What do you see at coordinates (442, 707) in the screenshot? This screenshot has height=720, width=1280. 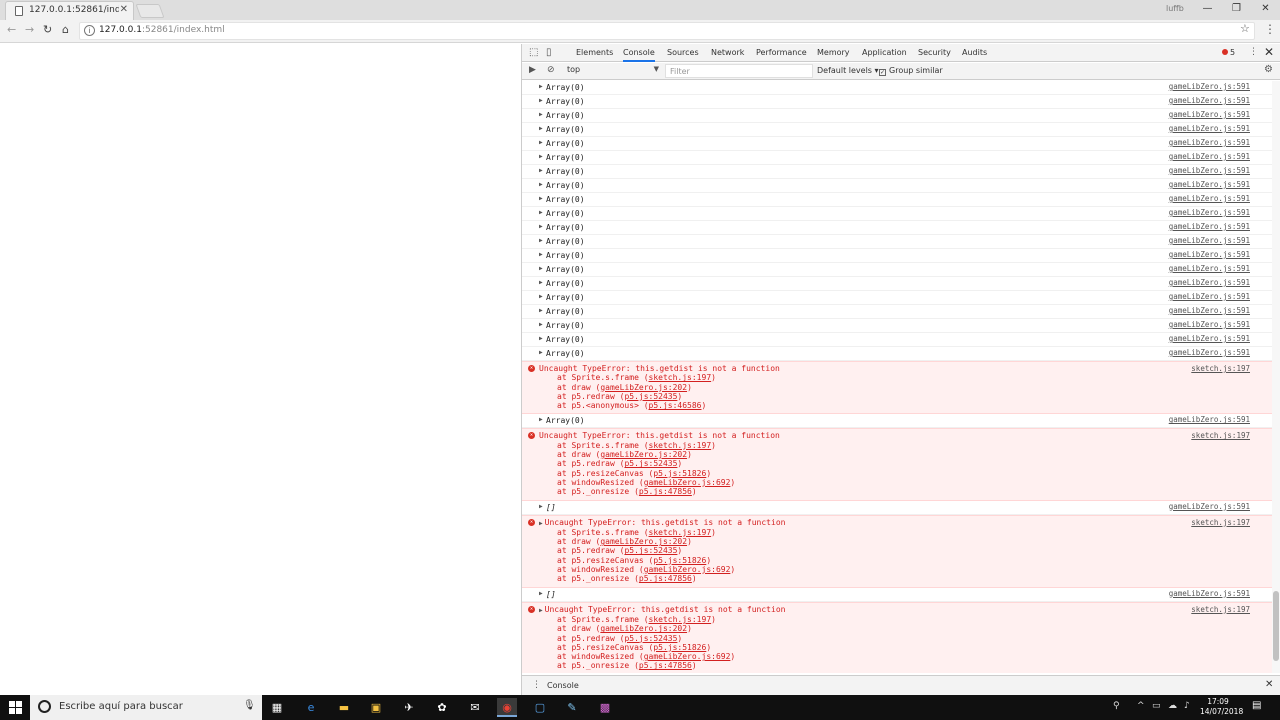 I see `app-icon-2: ✿` at bounding box center [442, 707].